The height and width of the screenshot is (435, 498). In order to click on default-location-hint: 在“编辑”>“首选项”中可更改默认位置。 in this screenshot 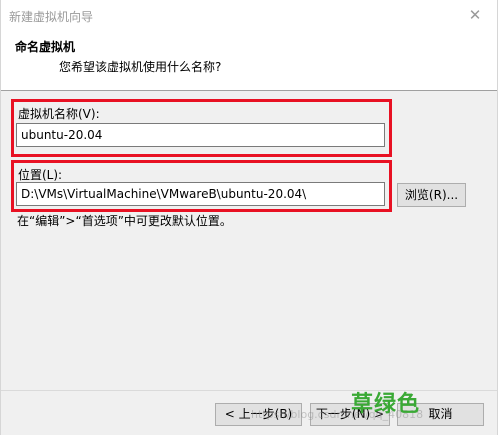, I will do `click(124, 221)`.